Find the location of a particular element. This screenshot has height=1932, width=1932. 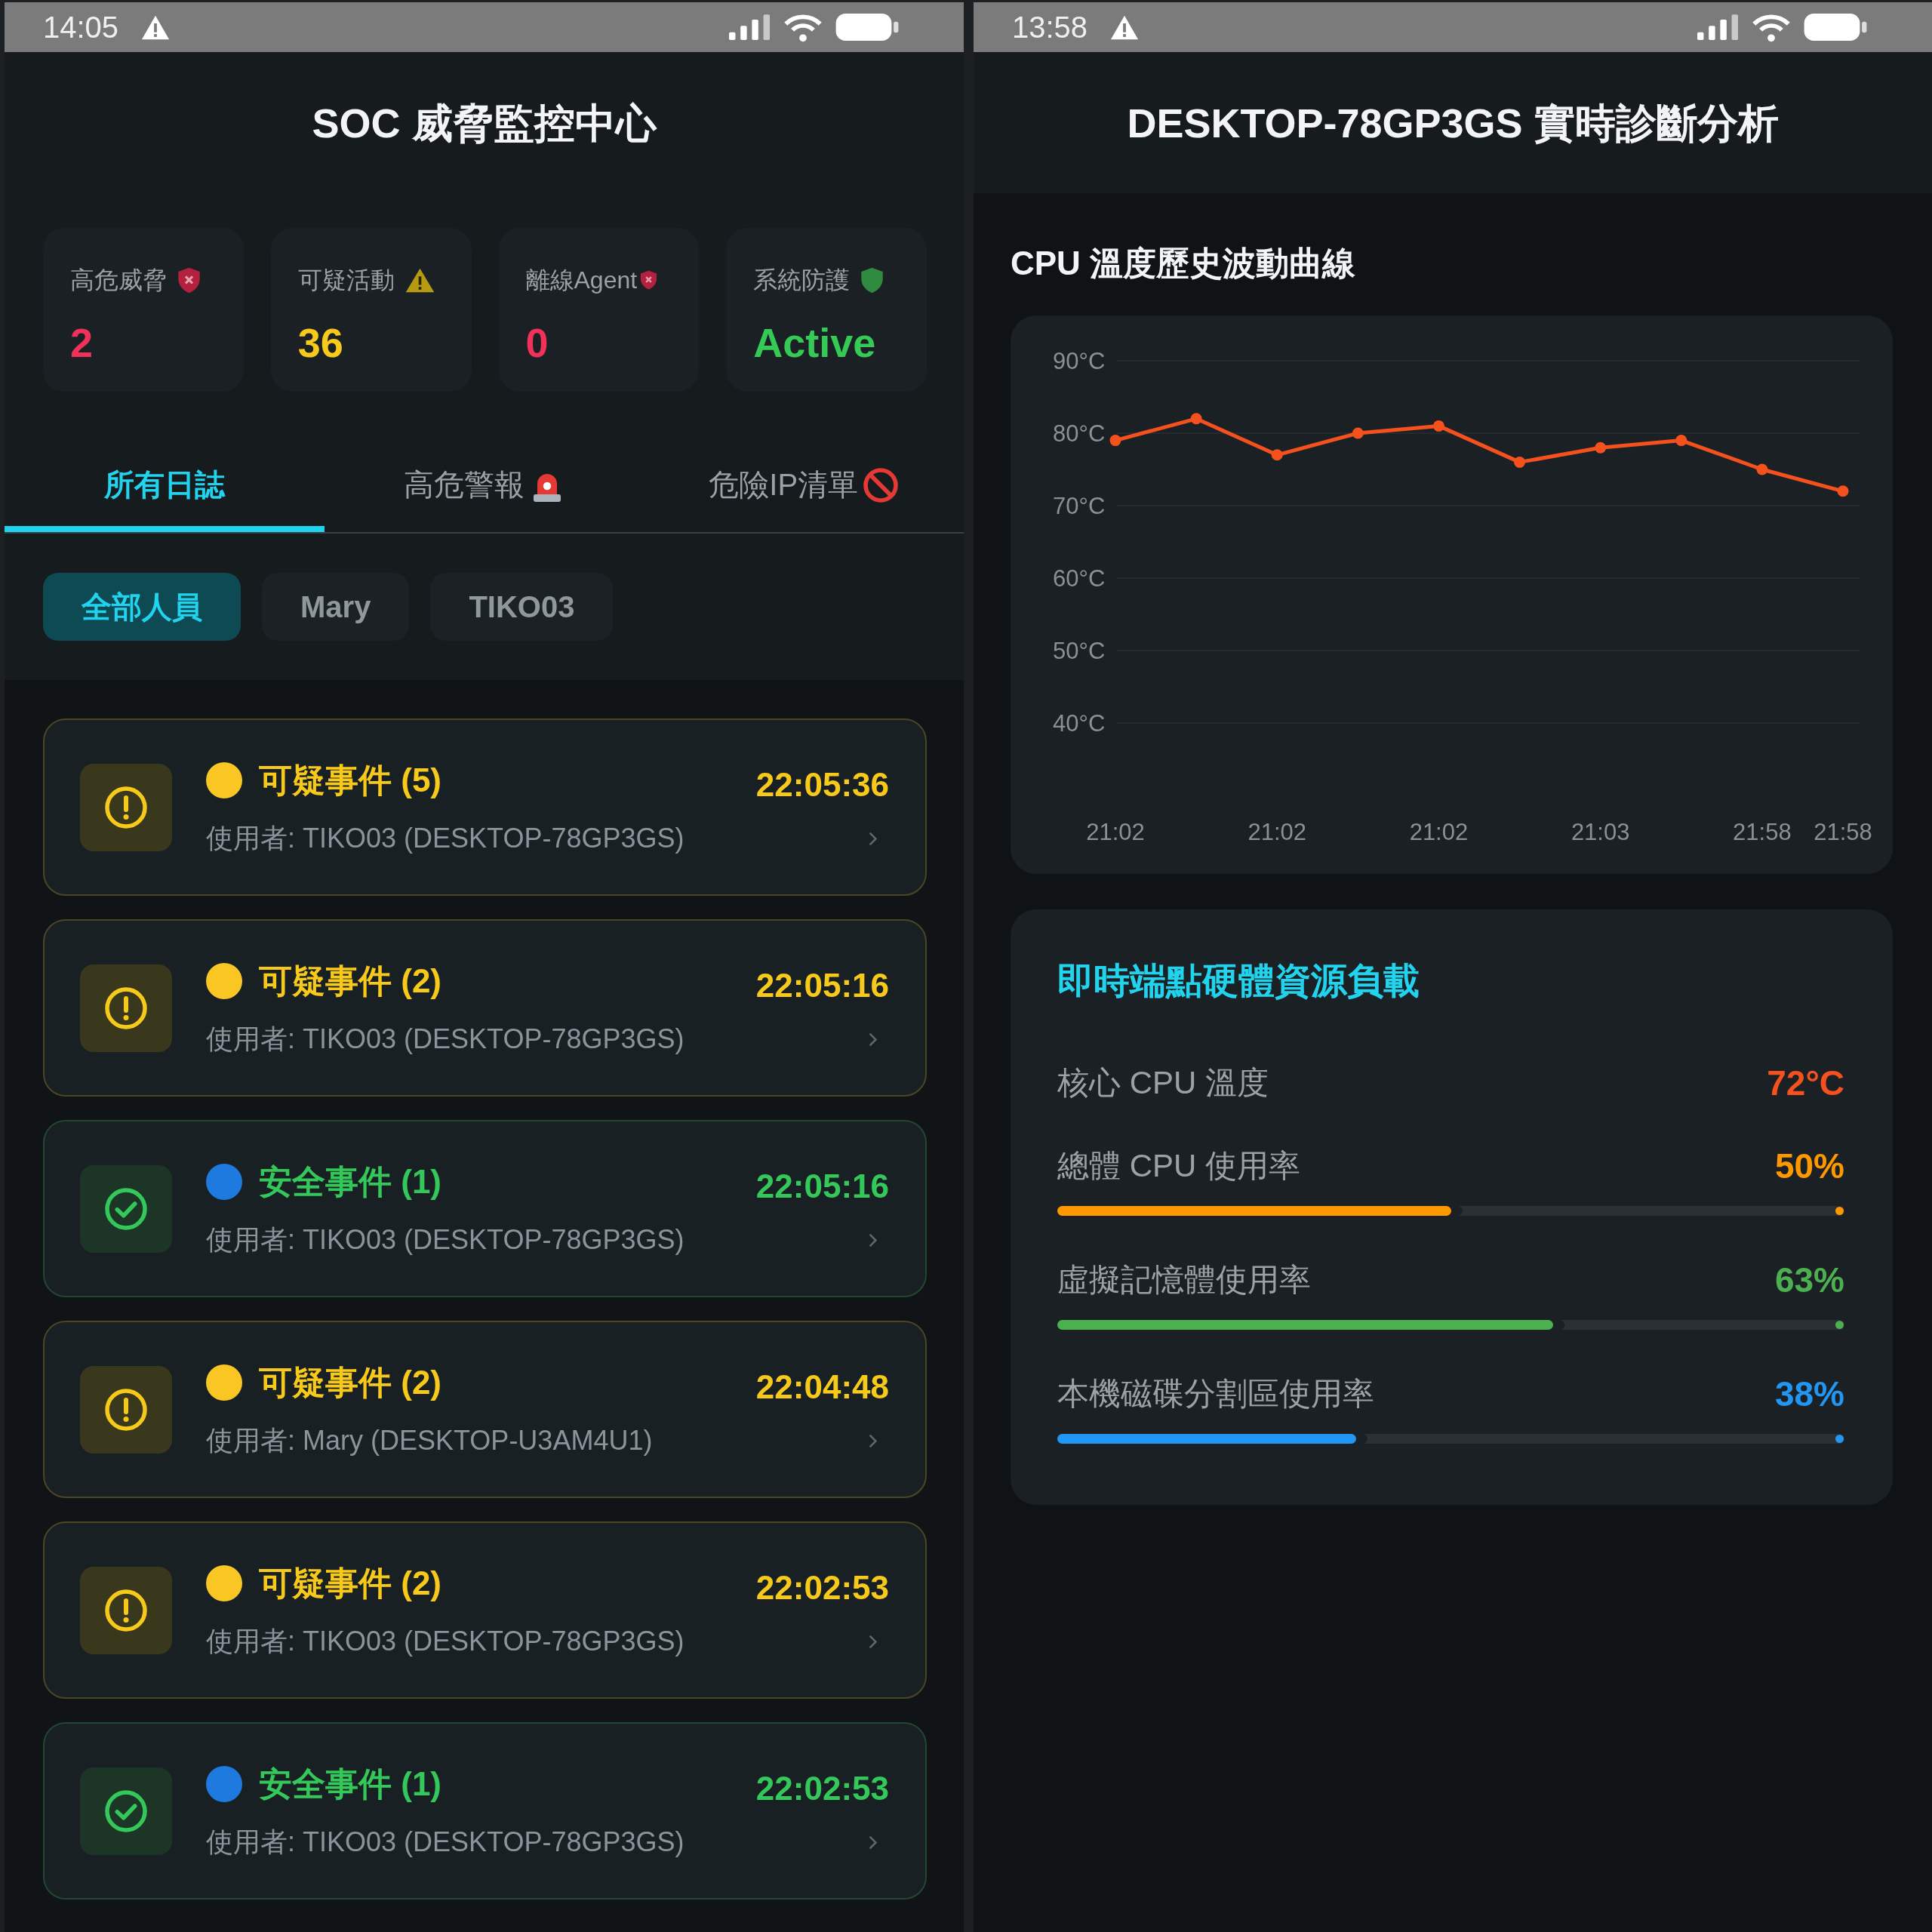

event-user: 使用者: Mary (DESKTOP-U3AM4U1) is located at coordinates (429, 1440).